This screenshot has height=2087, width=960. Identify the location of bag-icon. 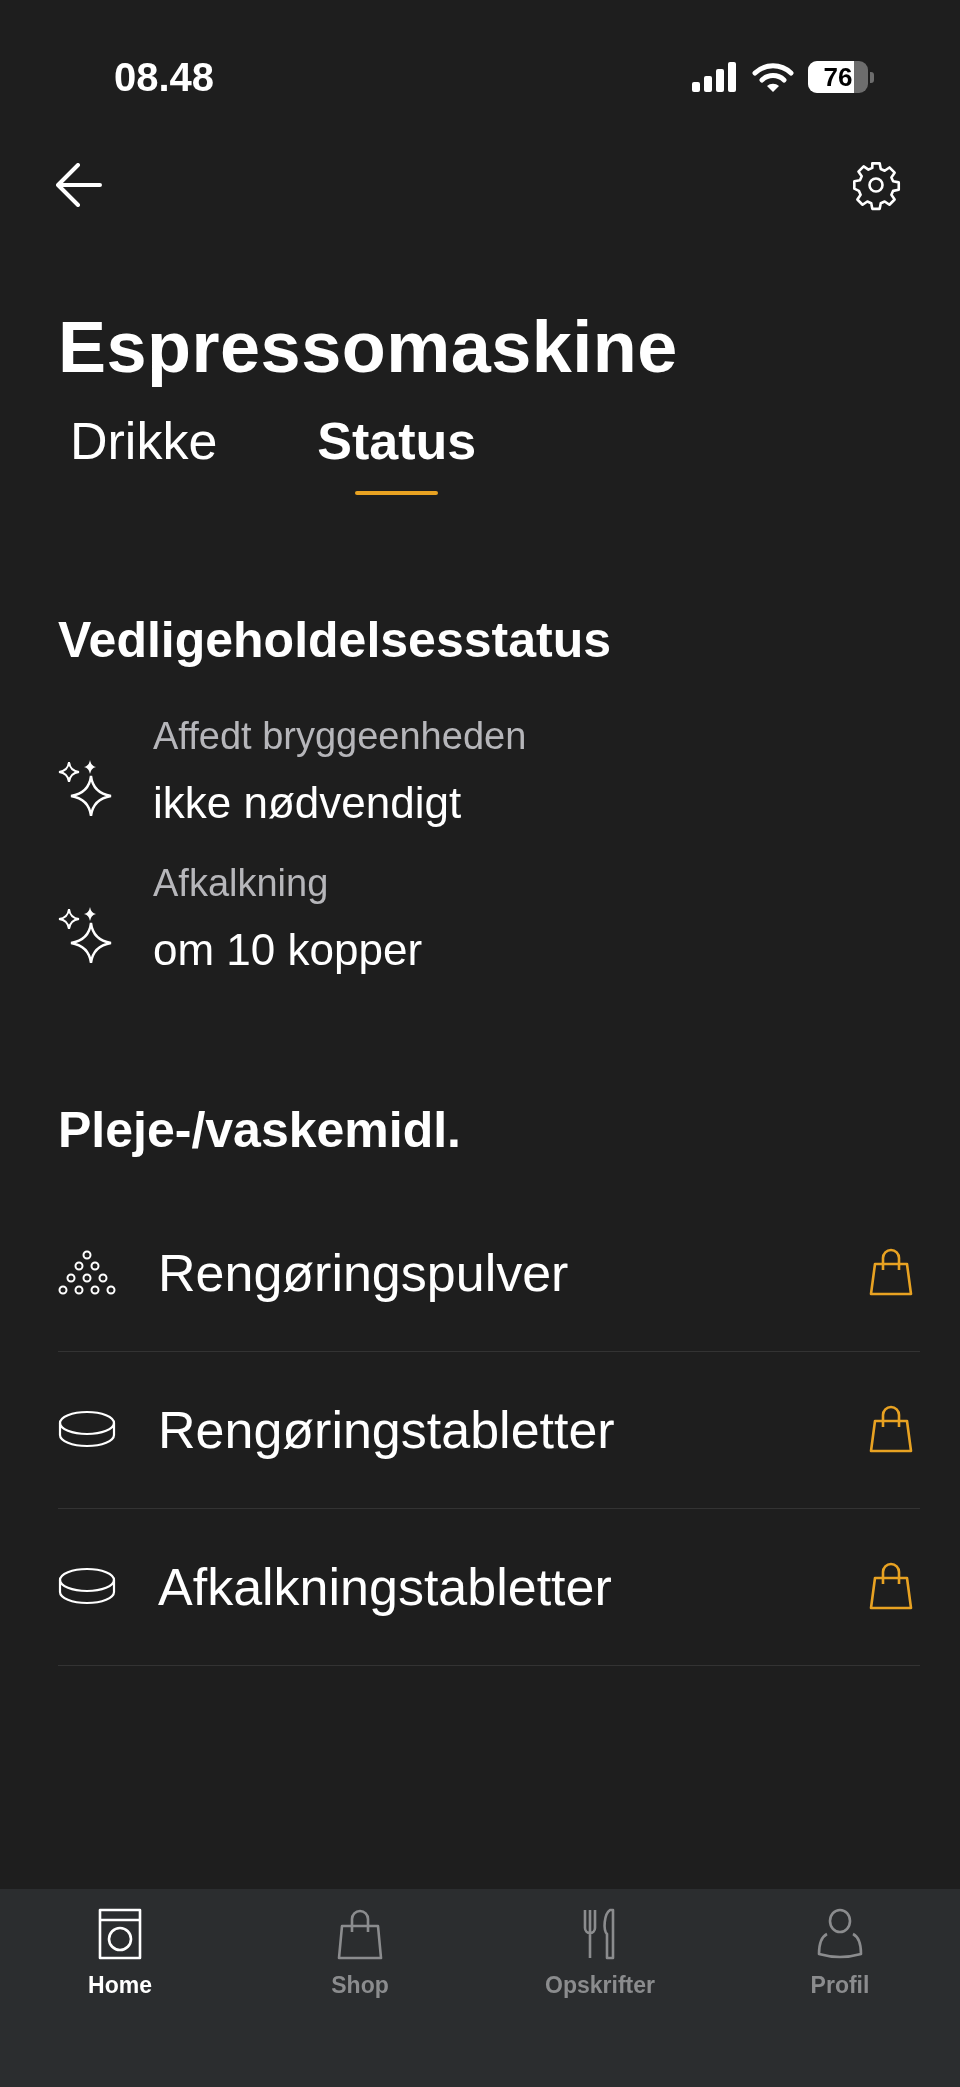
(360, 1934).